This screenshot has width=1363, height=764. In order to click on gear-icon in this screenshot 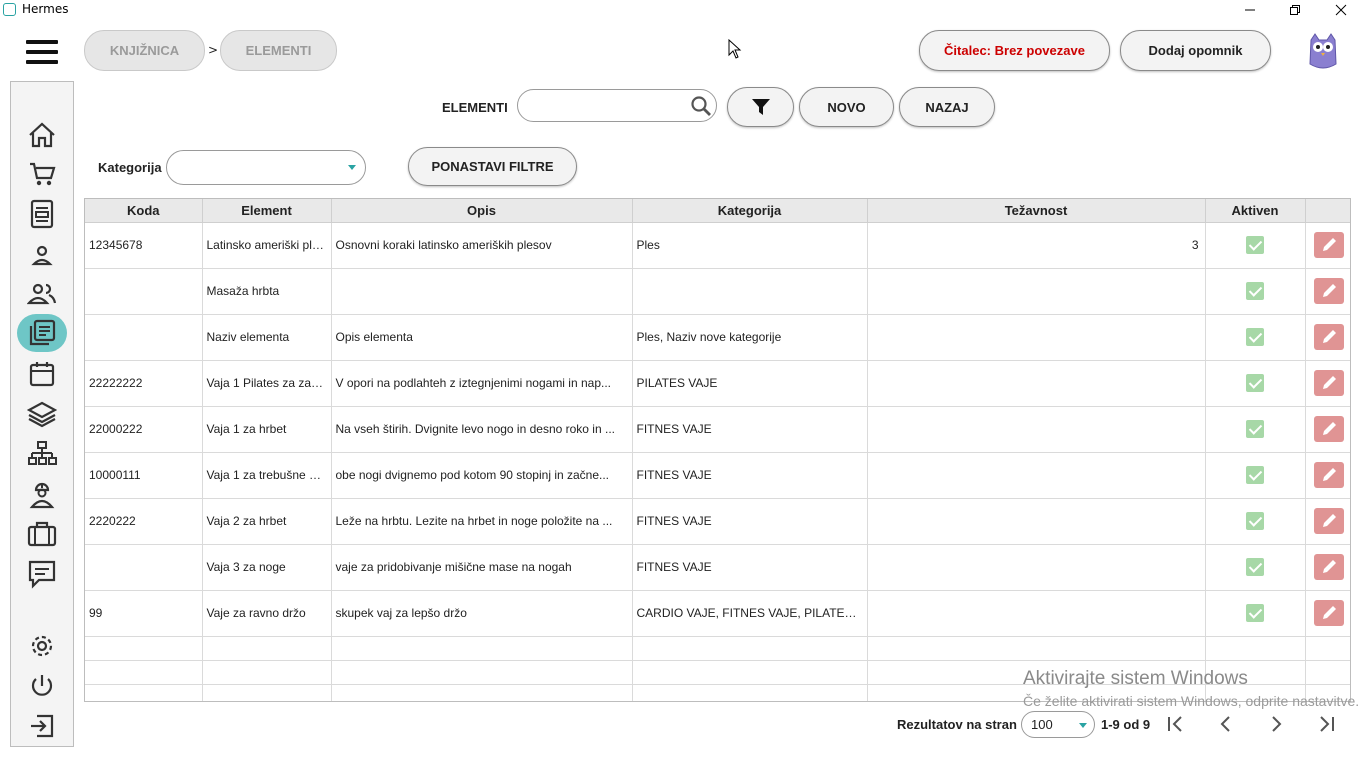, I will do `click(42, 646)`.